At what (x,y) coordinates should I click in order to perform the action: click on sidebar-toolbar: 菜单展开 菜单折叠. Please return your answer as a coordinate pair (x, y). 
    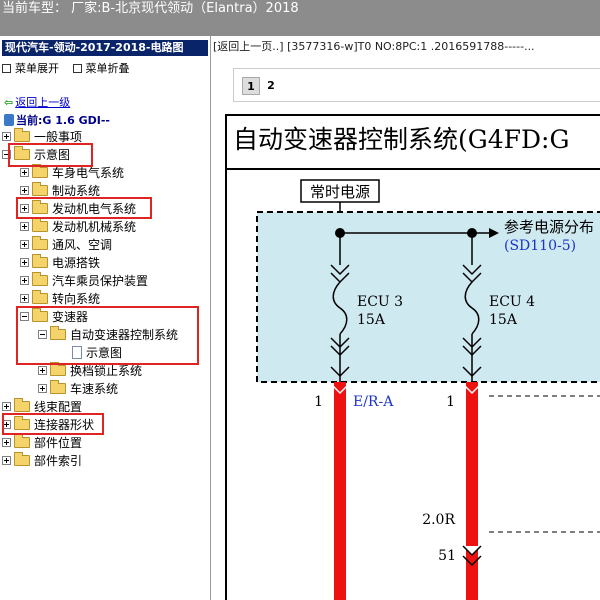
    Looking at the image, I should click on (71, 68).